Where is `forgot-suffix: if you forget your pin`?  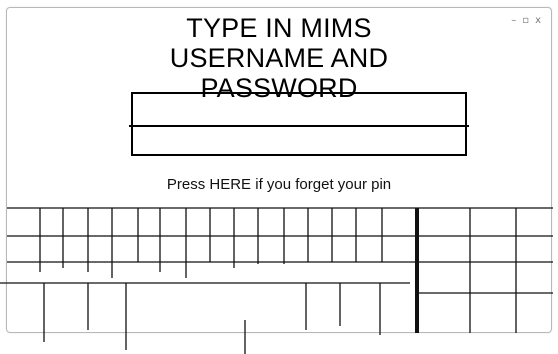 forgot-suffix: if you forget your pin is located at coordinates (321, 184).